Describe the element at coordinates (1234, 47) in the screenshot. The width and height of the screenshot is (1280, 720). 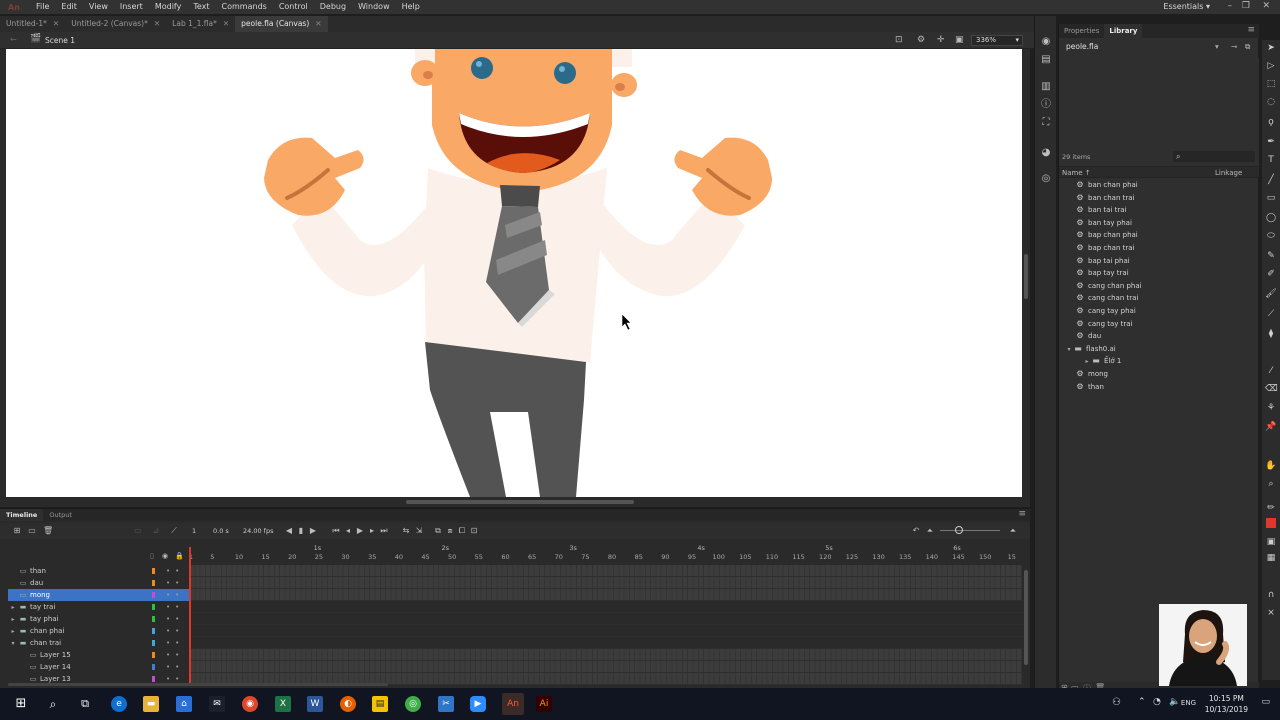
I see `pin-icon: ⊸` at that location.